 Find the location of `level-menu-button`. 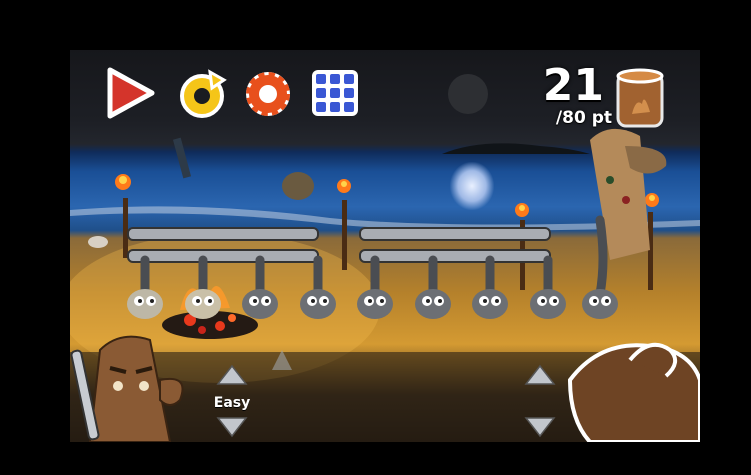

level-menu-button is located at coordinates (335, 93).